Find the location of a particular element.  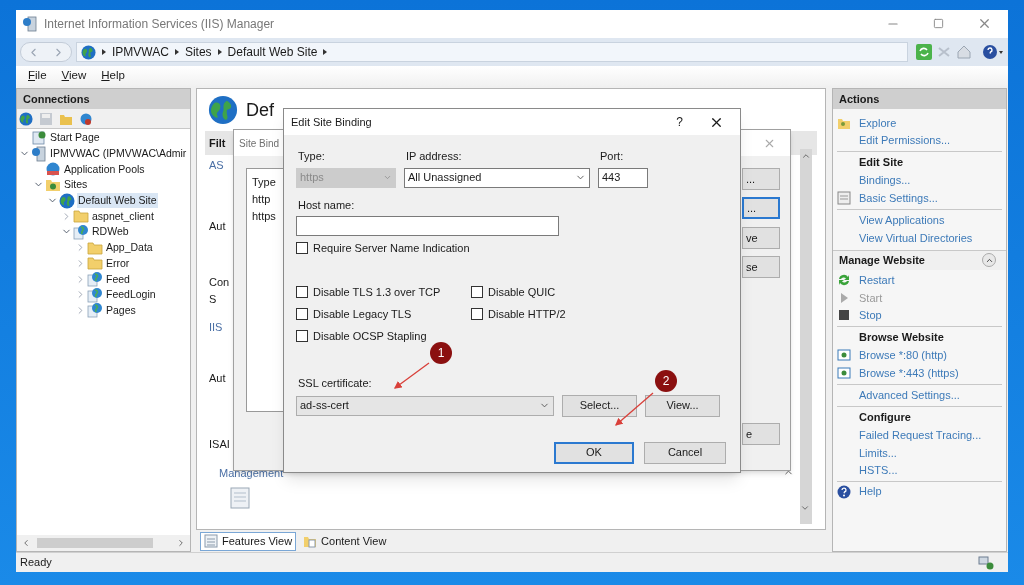

tree-item: FeedLogin is located at coordinates (131, 295).